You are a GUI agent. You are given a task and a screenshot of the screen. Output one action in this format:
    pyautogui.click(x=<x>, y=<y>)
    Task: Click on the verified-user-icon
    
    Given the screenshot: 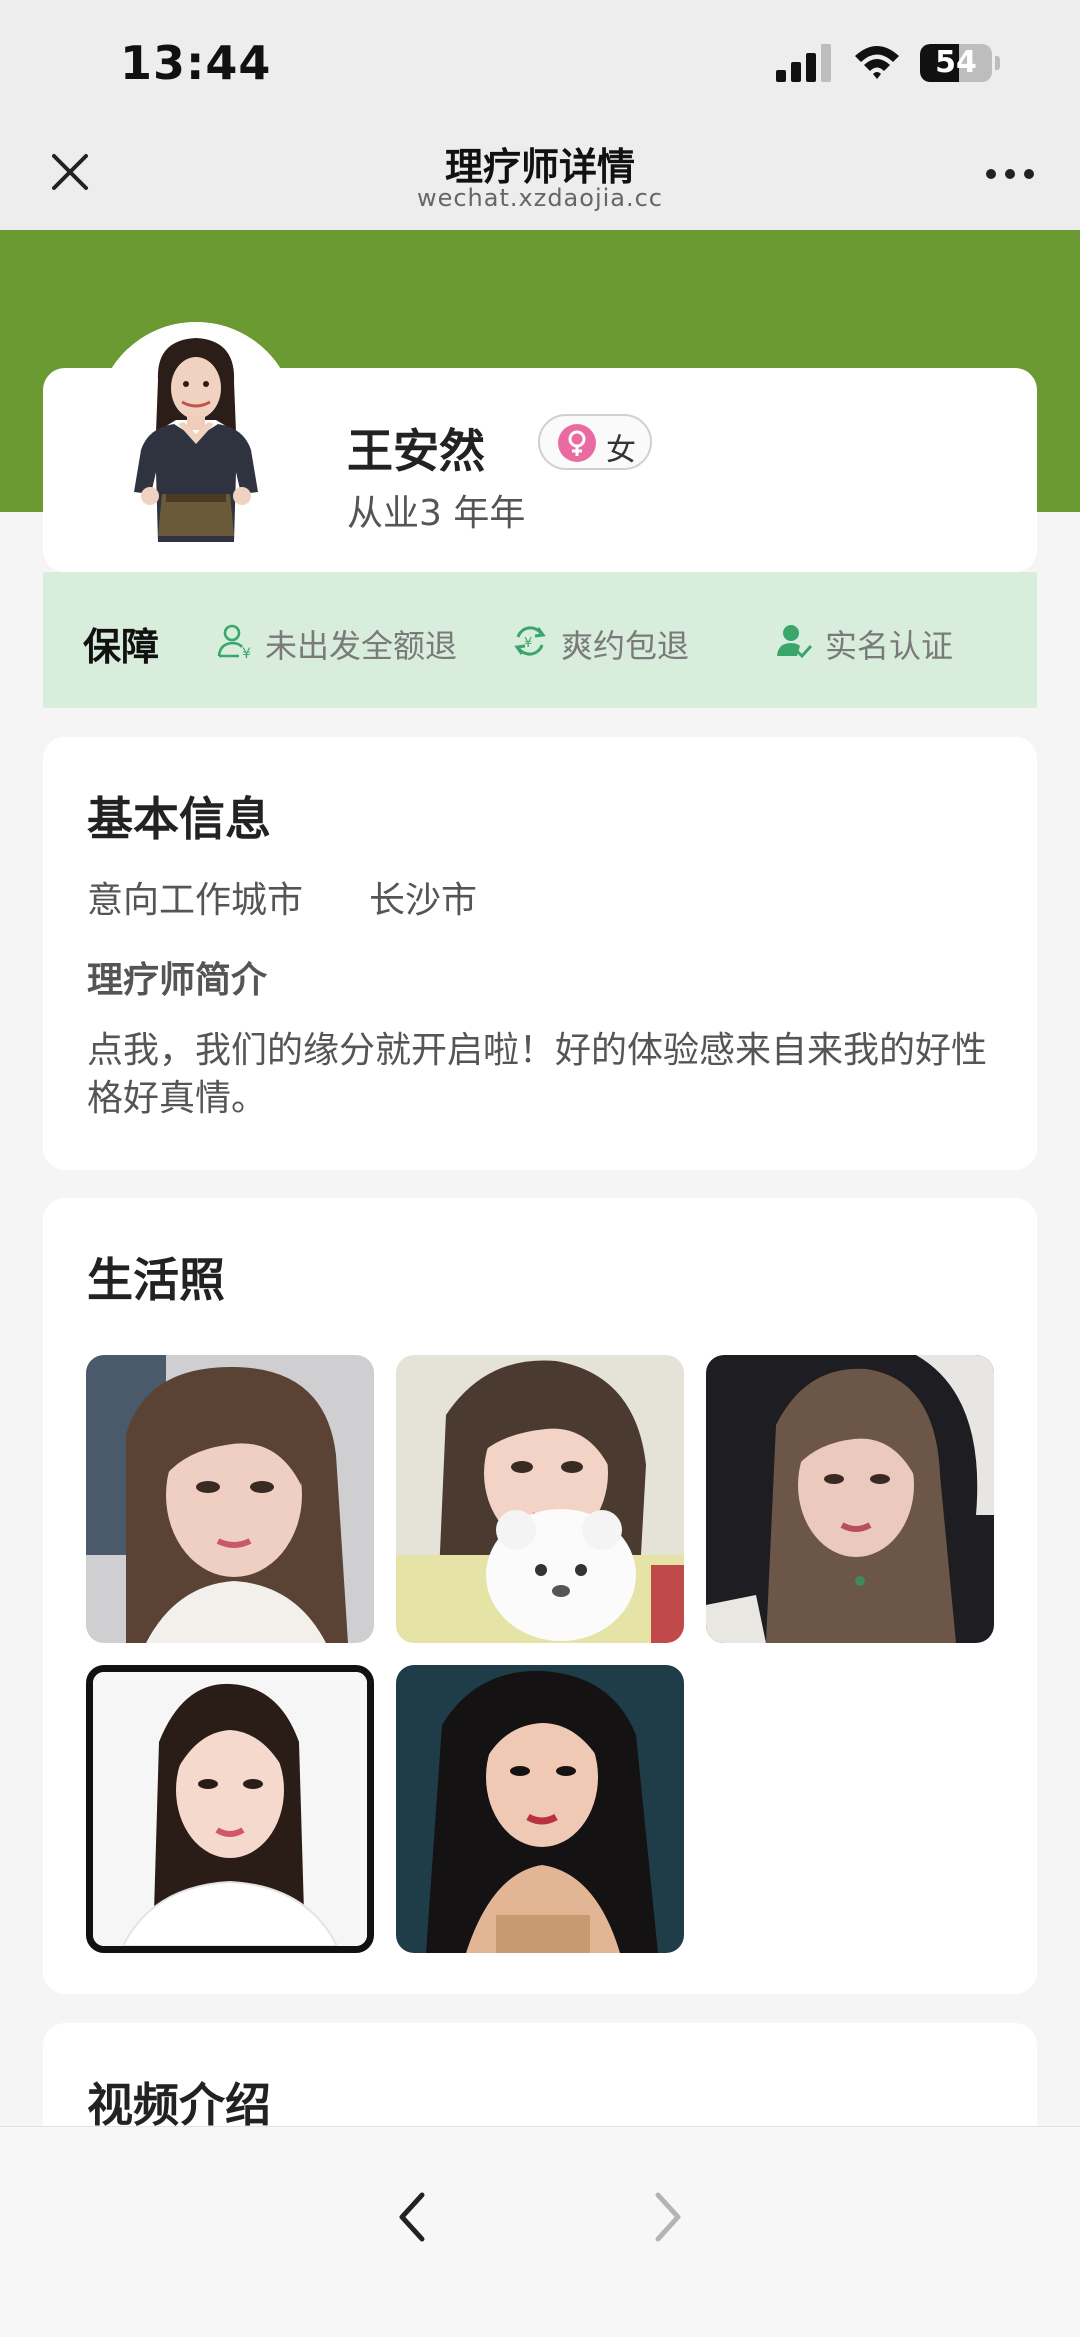 What is the action you would take?
    pyautogui.click(x=795, y=642)
    